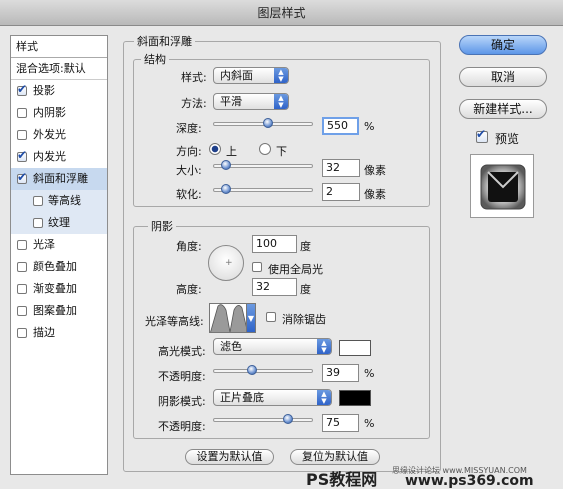 Image resolution: width=563 pixels, height=489 pixels. Describe the element at coordinates (251, 75) in the screenshot. I see `style-select: 内斜面 ▲ ▼` at that location.